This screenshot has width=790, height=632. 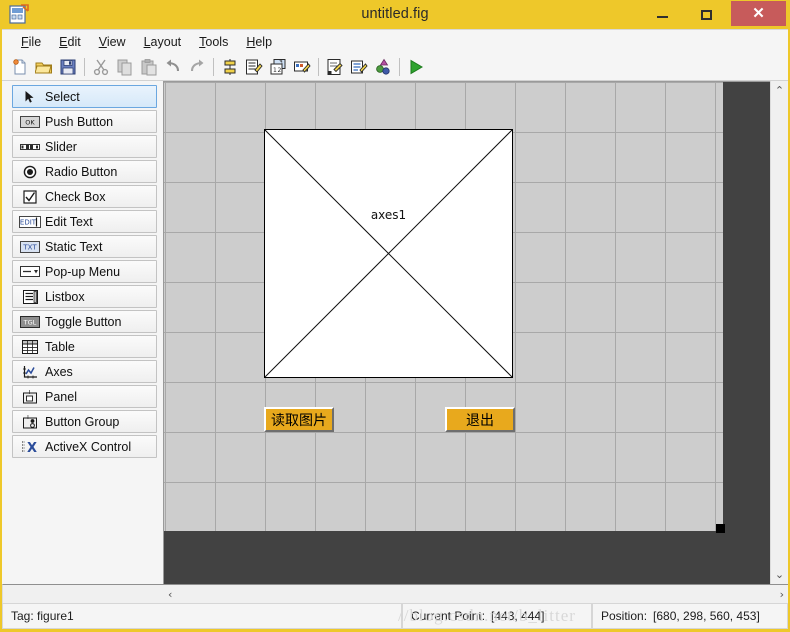 I want to click on menu-item-help: Help, so click(x=259, y=42).